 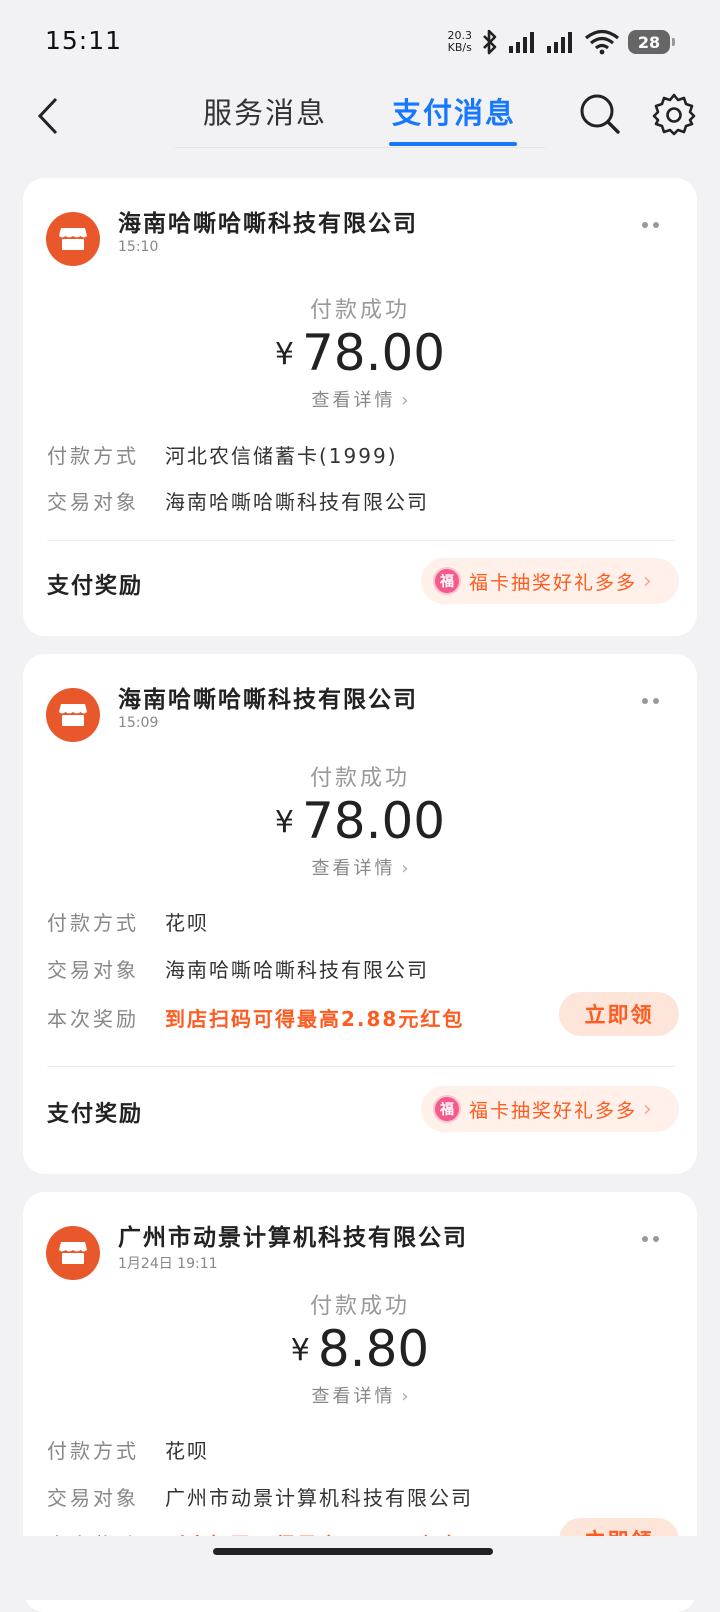 I want to click on search-icon, so click(x=600, y=114).